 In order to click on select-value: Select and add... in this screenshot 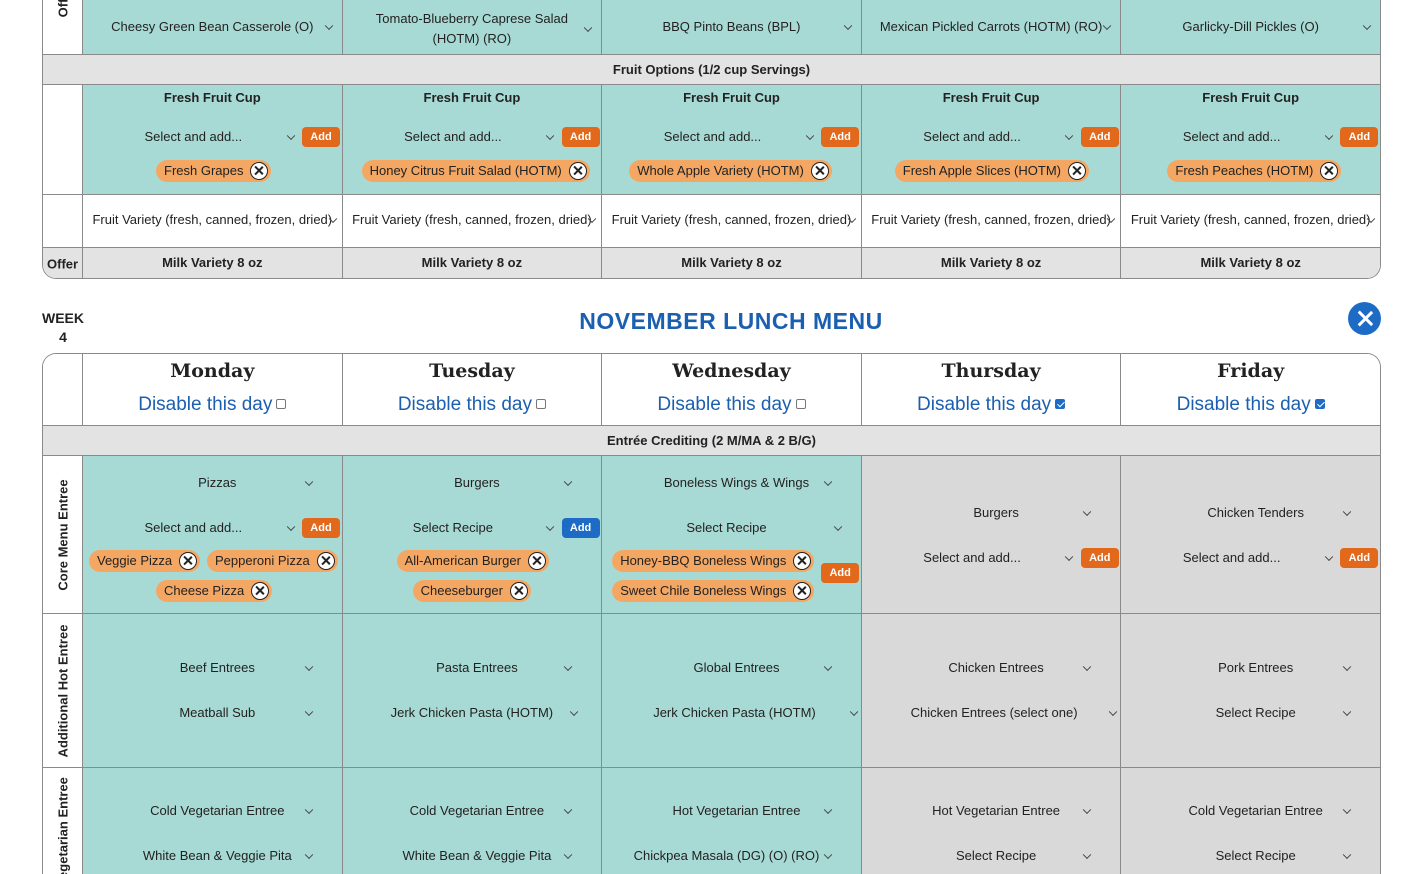, I will do `click(1231, 557)`.